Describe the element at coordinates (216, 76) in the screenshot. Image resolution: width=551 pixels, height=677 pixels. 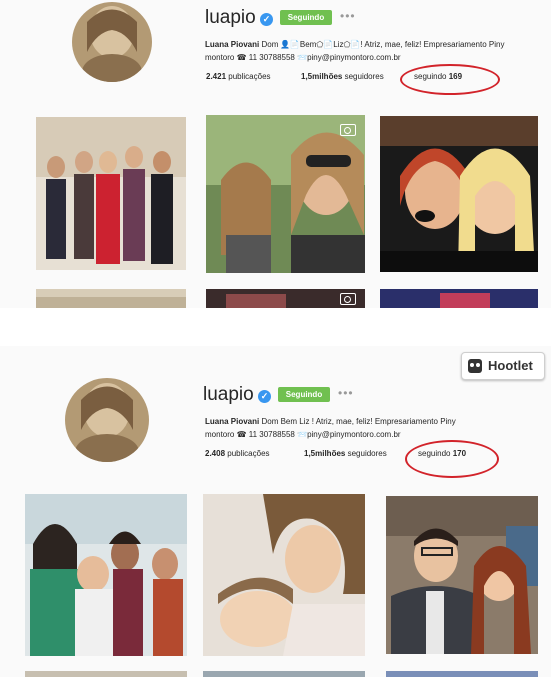
I see `posts-count: 2.421` at that location.